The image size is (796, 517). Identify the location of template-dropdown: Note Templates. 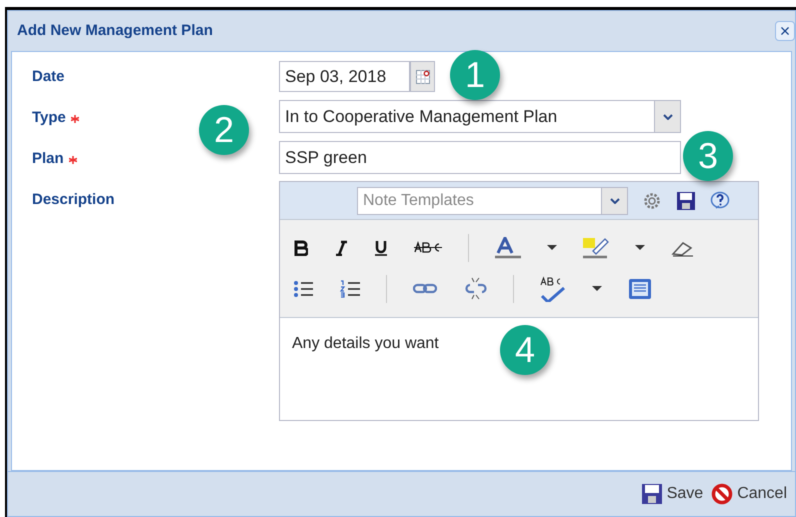
(492, 200).